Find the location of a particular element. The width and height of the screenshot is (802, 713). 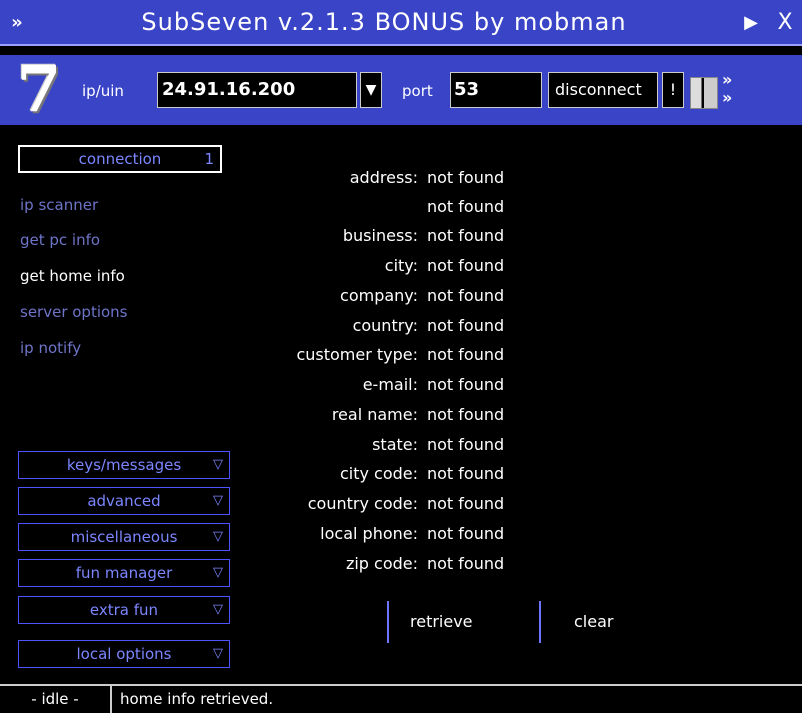

info-row-city: city: not found is located at coordinates (455, 267).